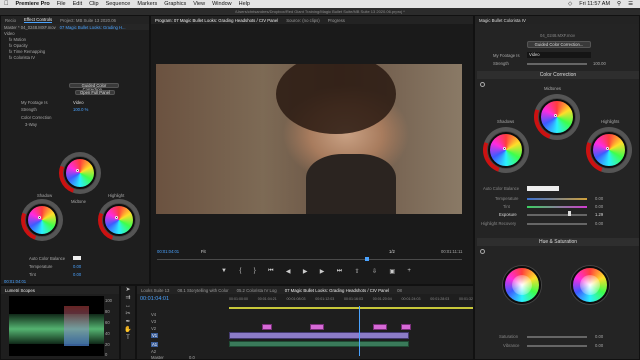  I want to click on track-master: Master, so click(157, 357).